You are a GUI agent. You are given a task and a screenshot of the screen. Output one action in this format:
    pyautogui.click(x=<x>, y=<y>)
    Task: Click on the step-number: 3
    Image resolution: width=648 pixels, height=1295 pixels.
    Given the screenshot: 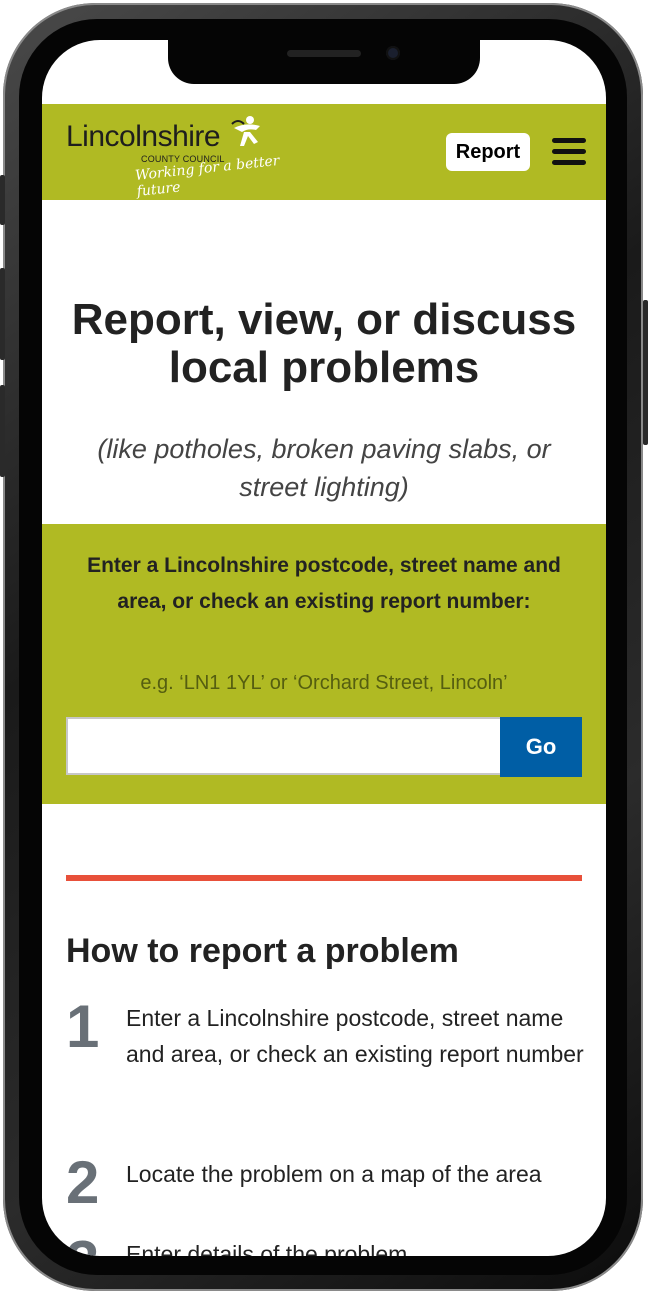 What is the action you would take?
    pyautogui.click(x=82, y=1242)
    